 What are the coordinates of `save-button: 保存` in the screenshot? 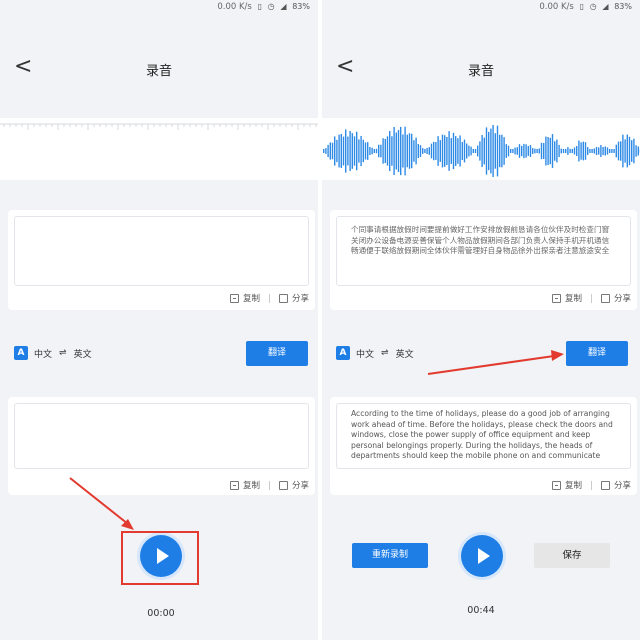 It's located at (572, 555).